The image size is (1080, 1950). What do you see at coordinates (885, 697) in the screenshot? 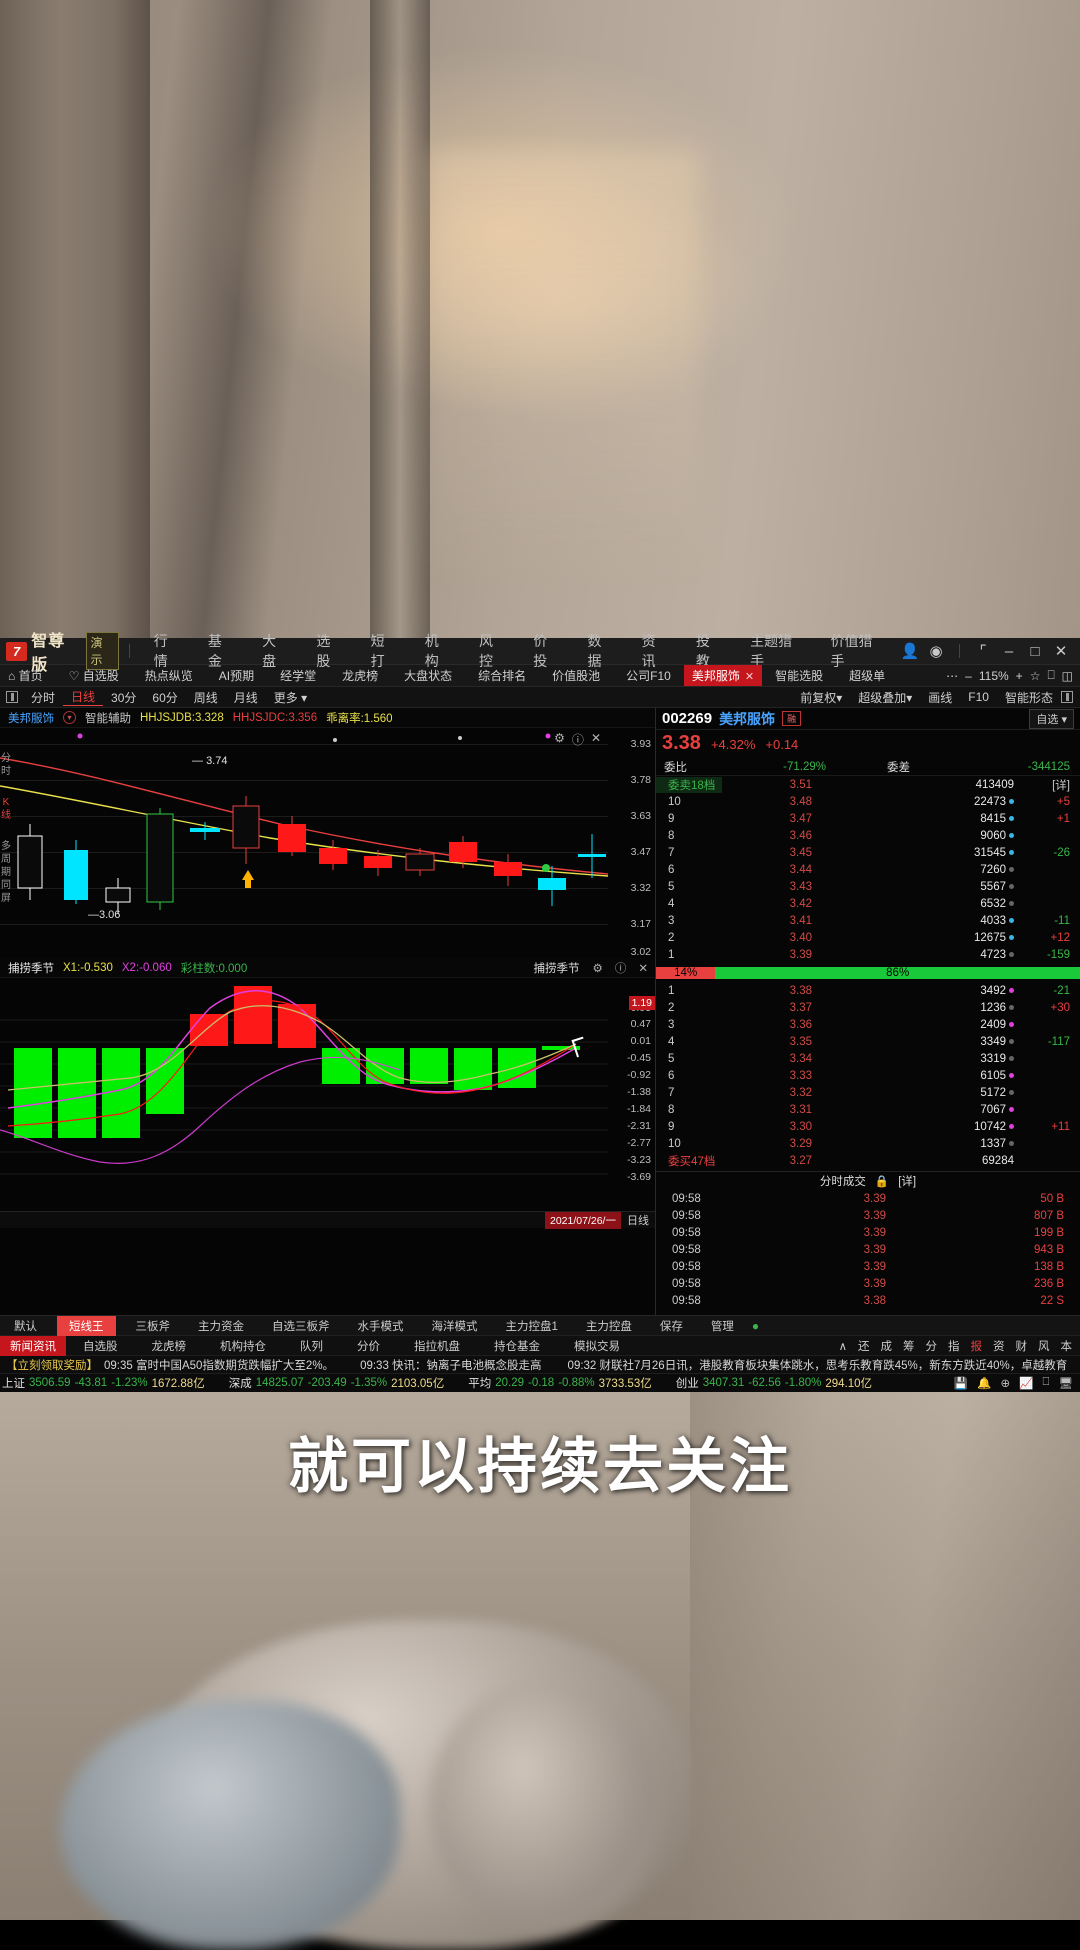
I see `overlay-button: 超级叠加▾` at bounding box center [885, 697].